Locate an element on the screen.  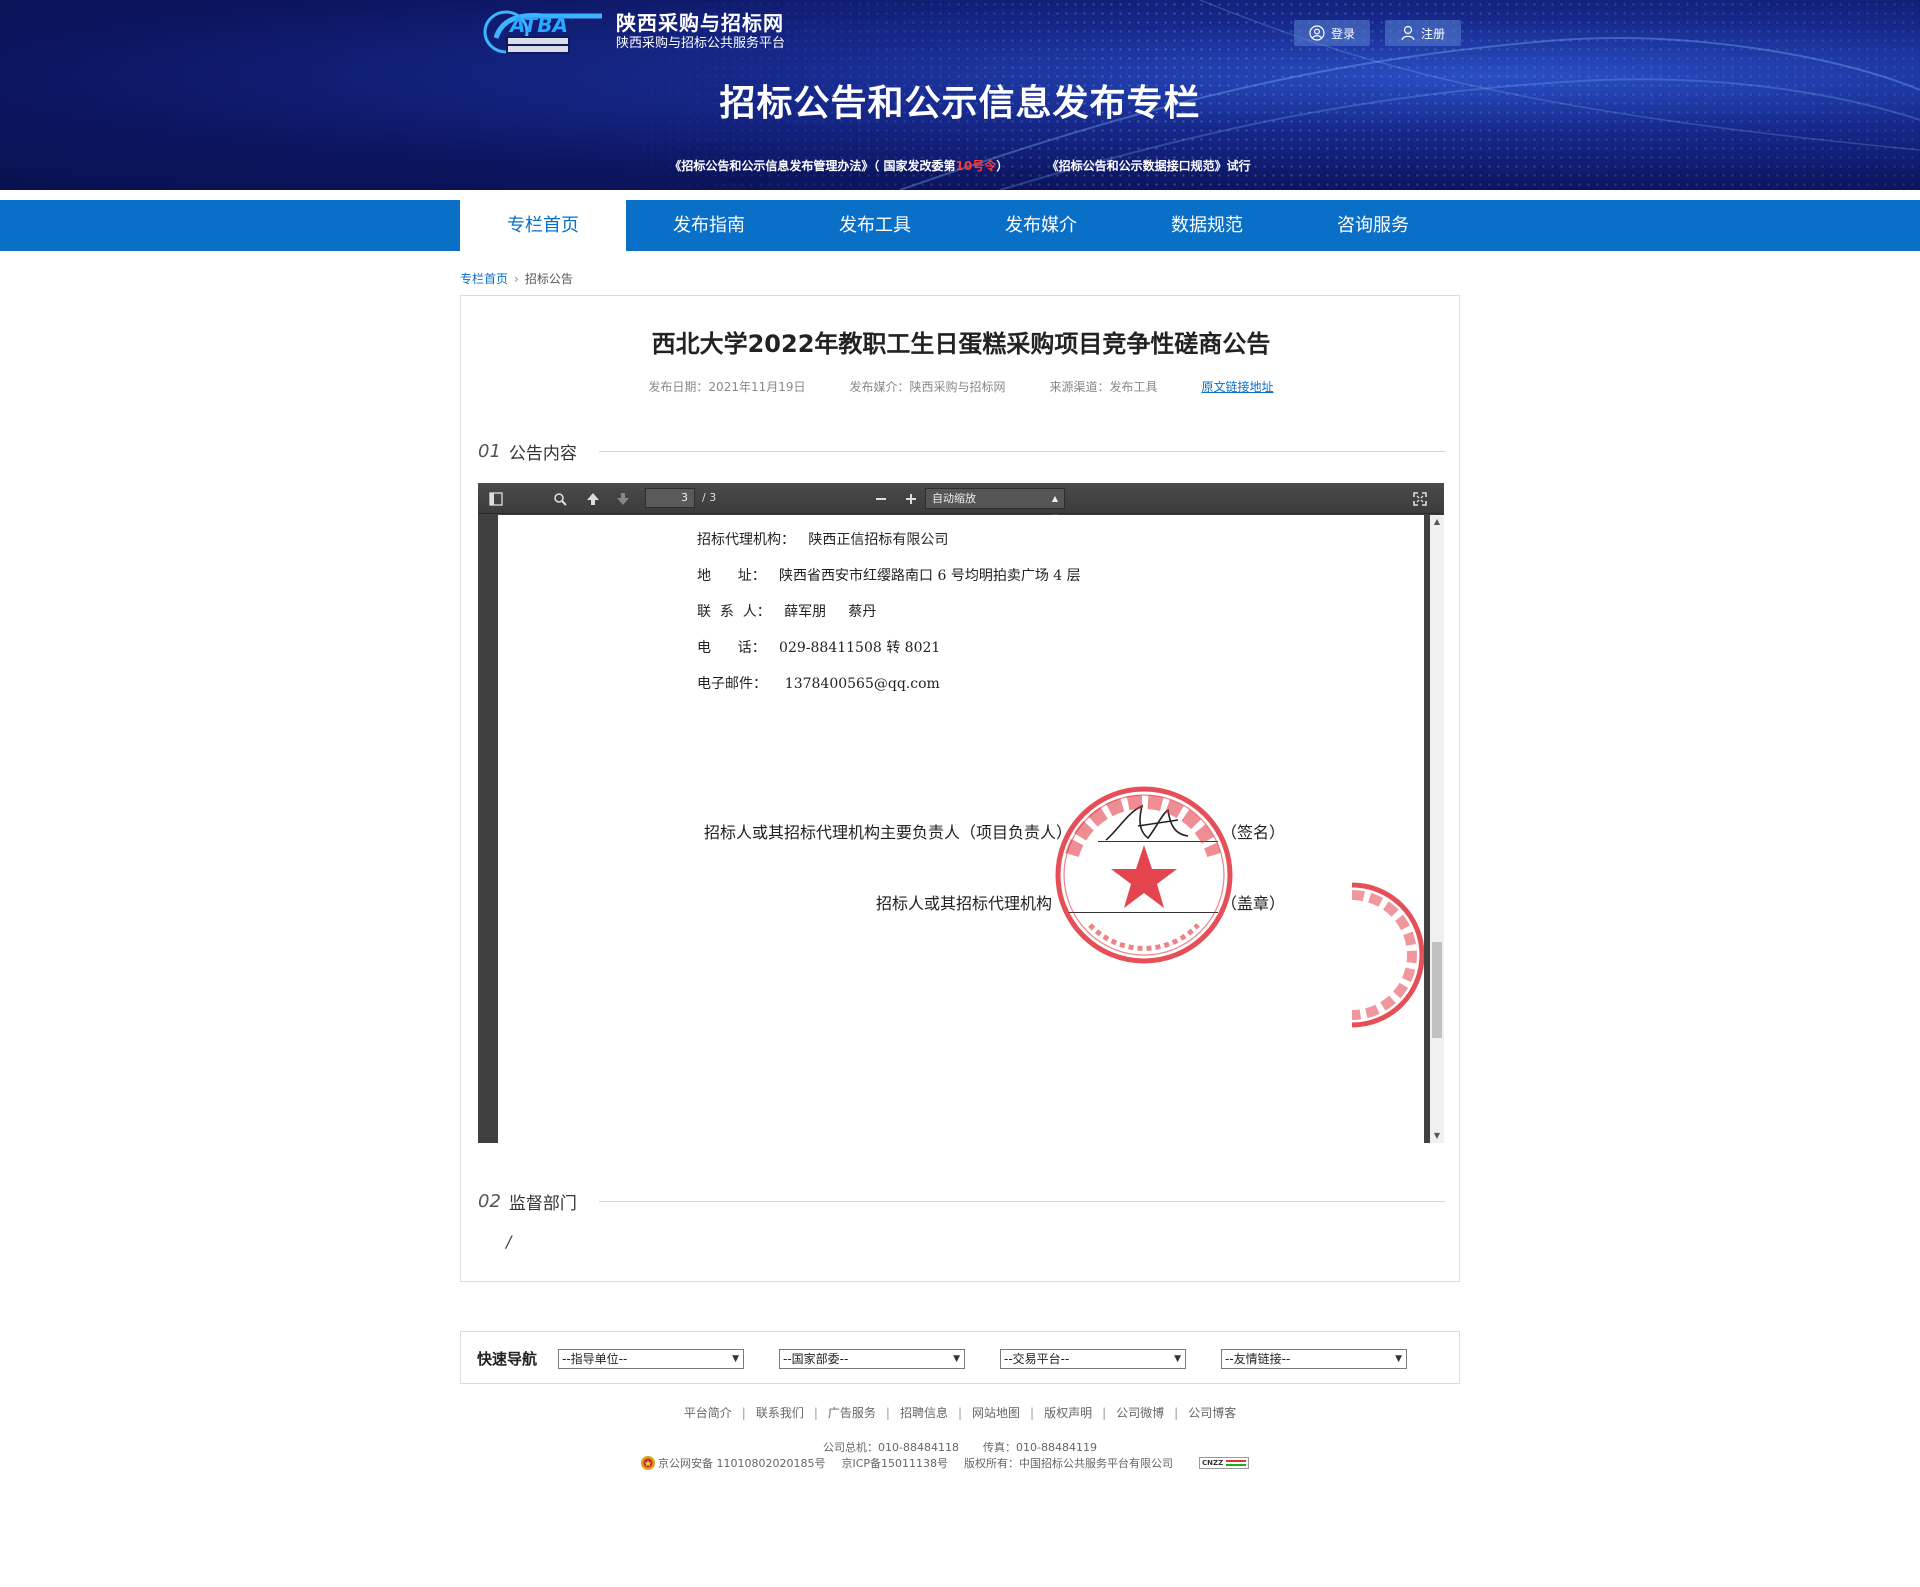
section-number: 01 is located at coordinates (489, 451).